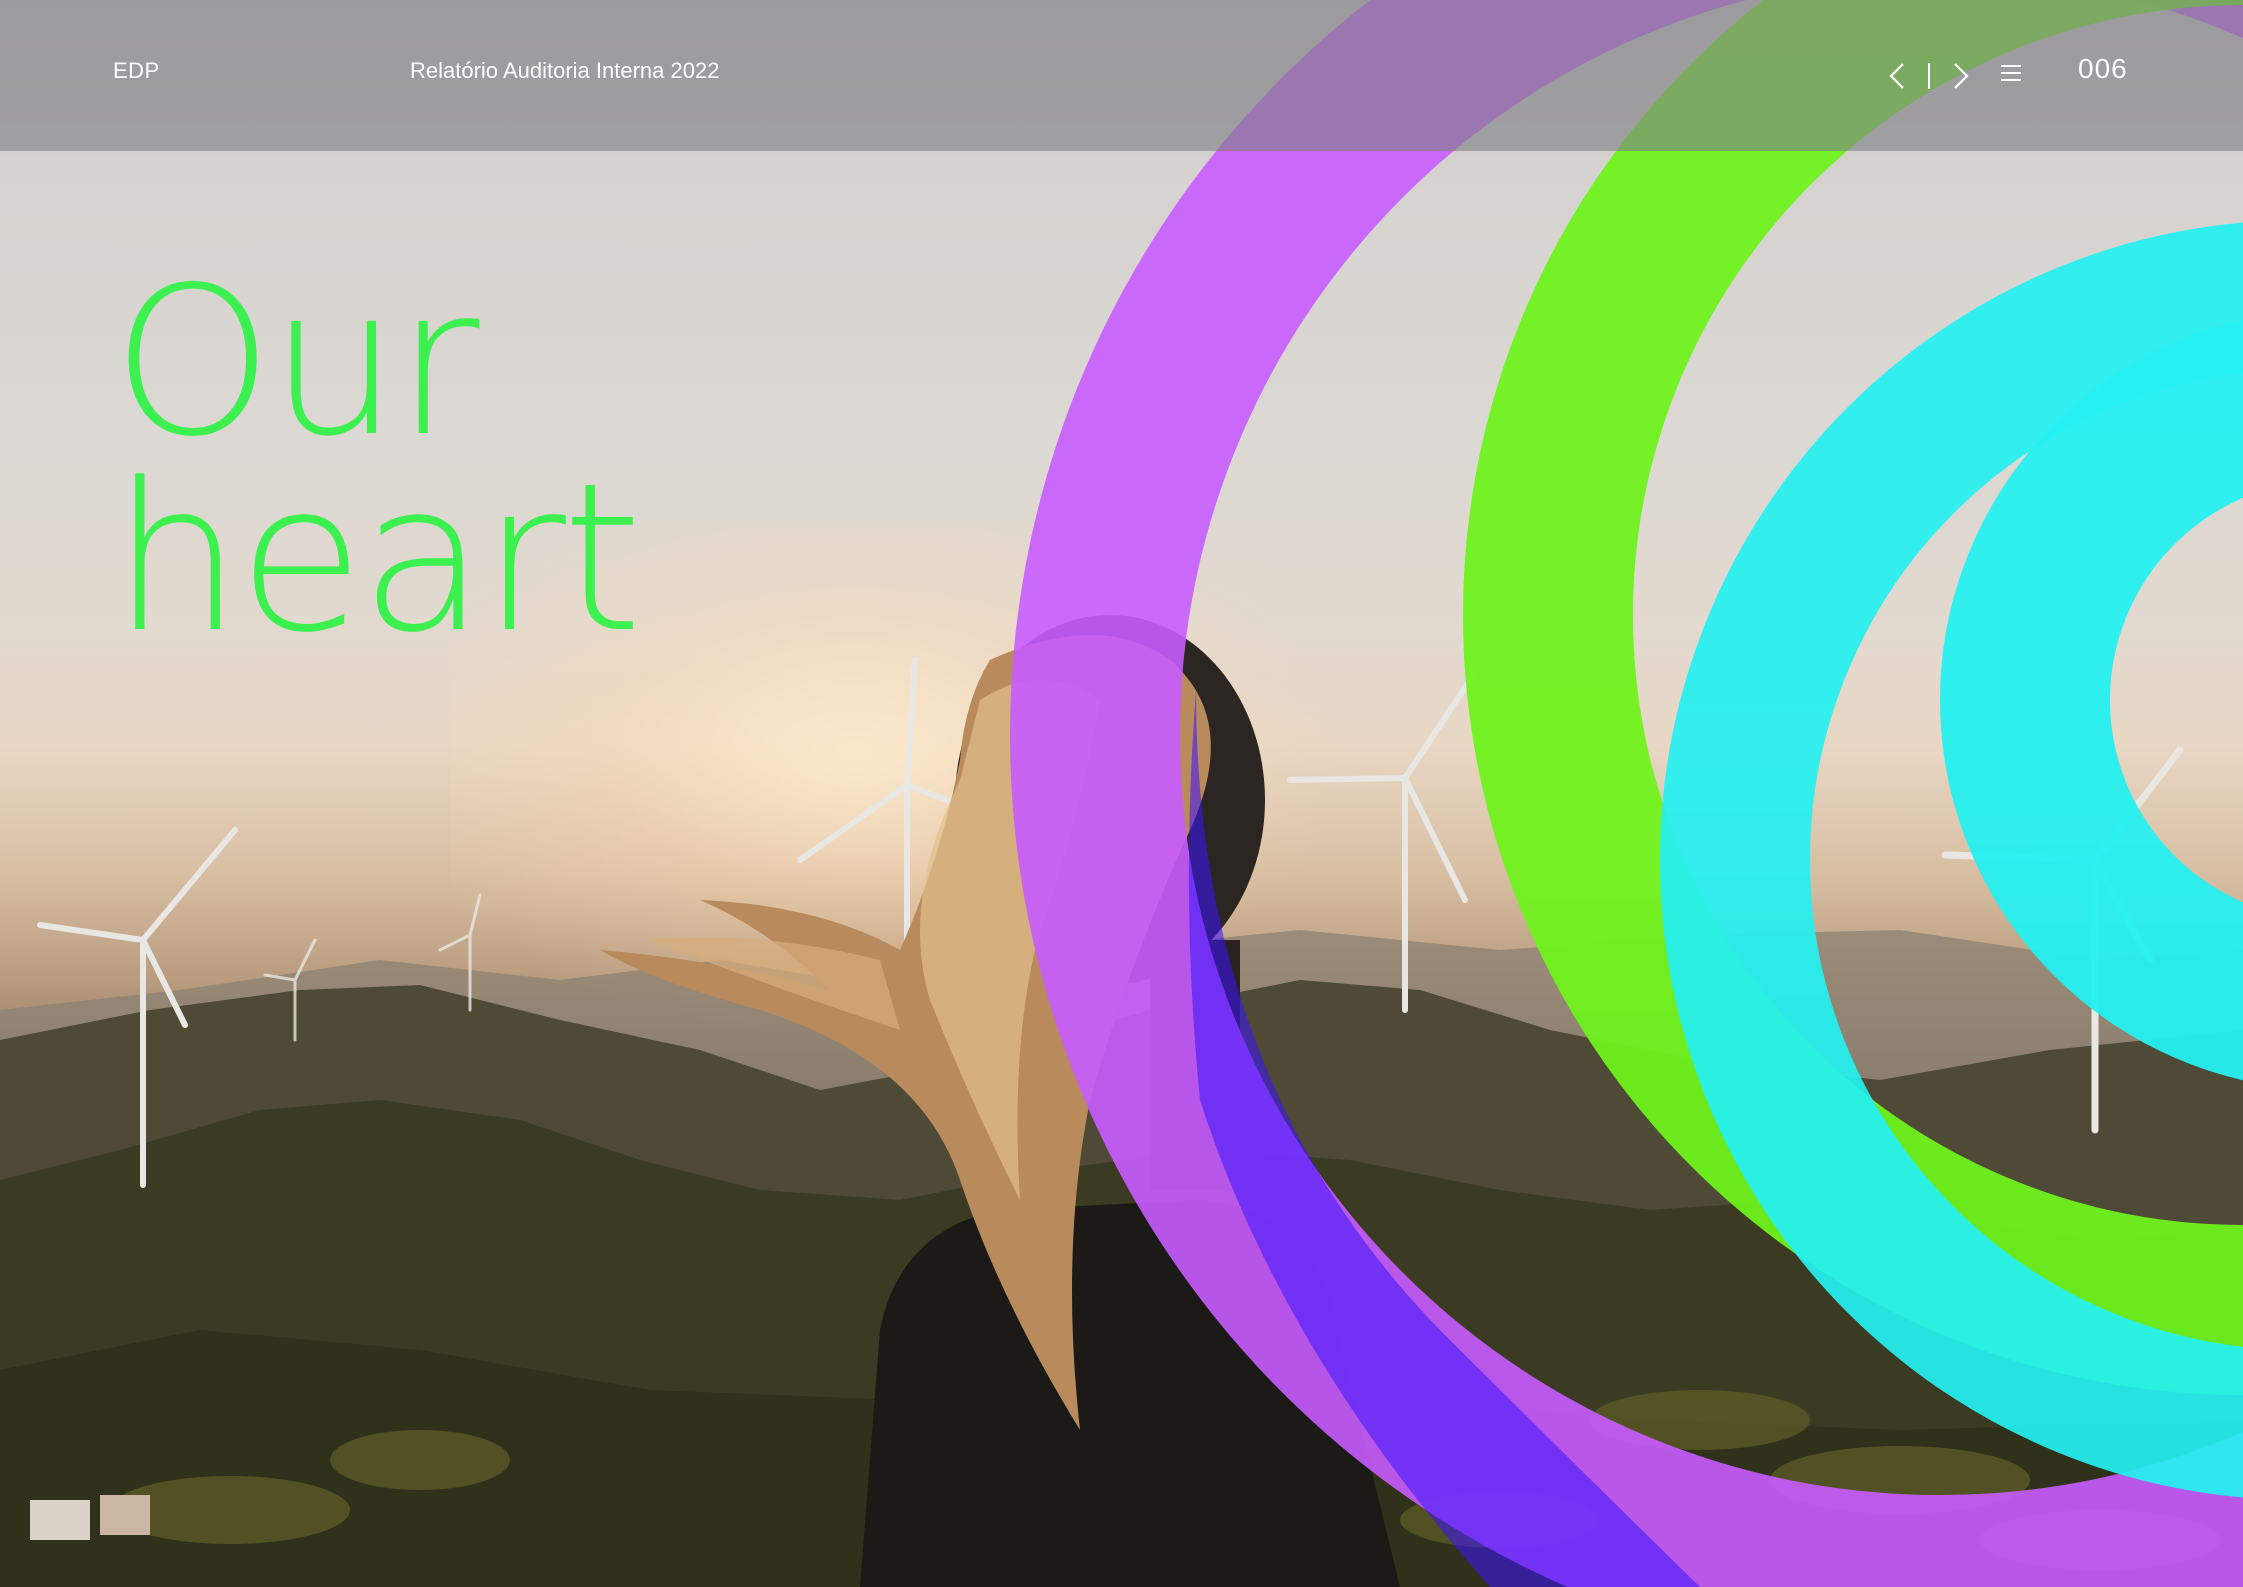 This screenshot has height=1587, width=2243. I want to click on previous-page-button, so click(1897, 76).